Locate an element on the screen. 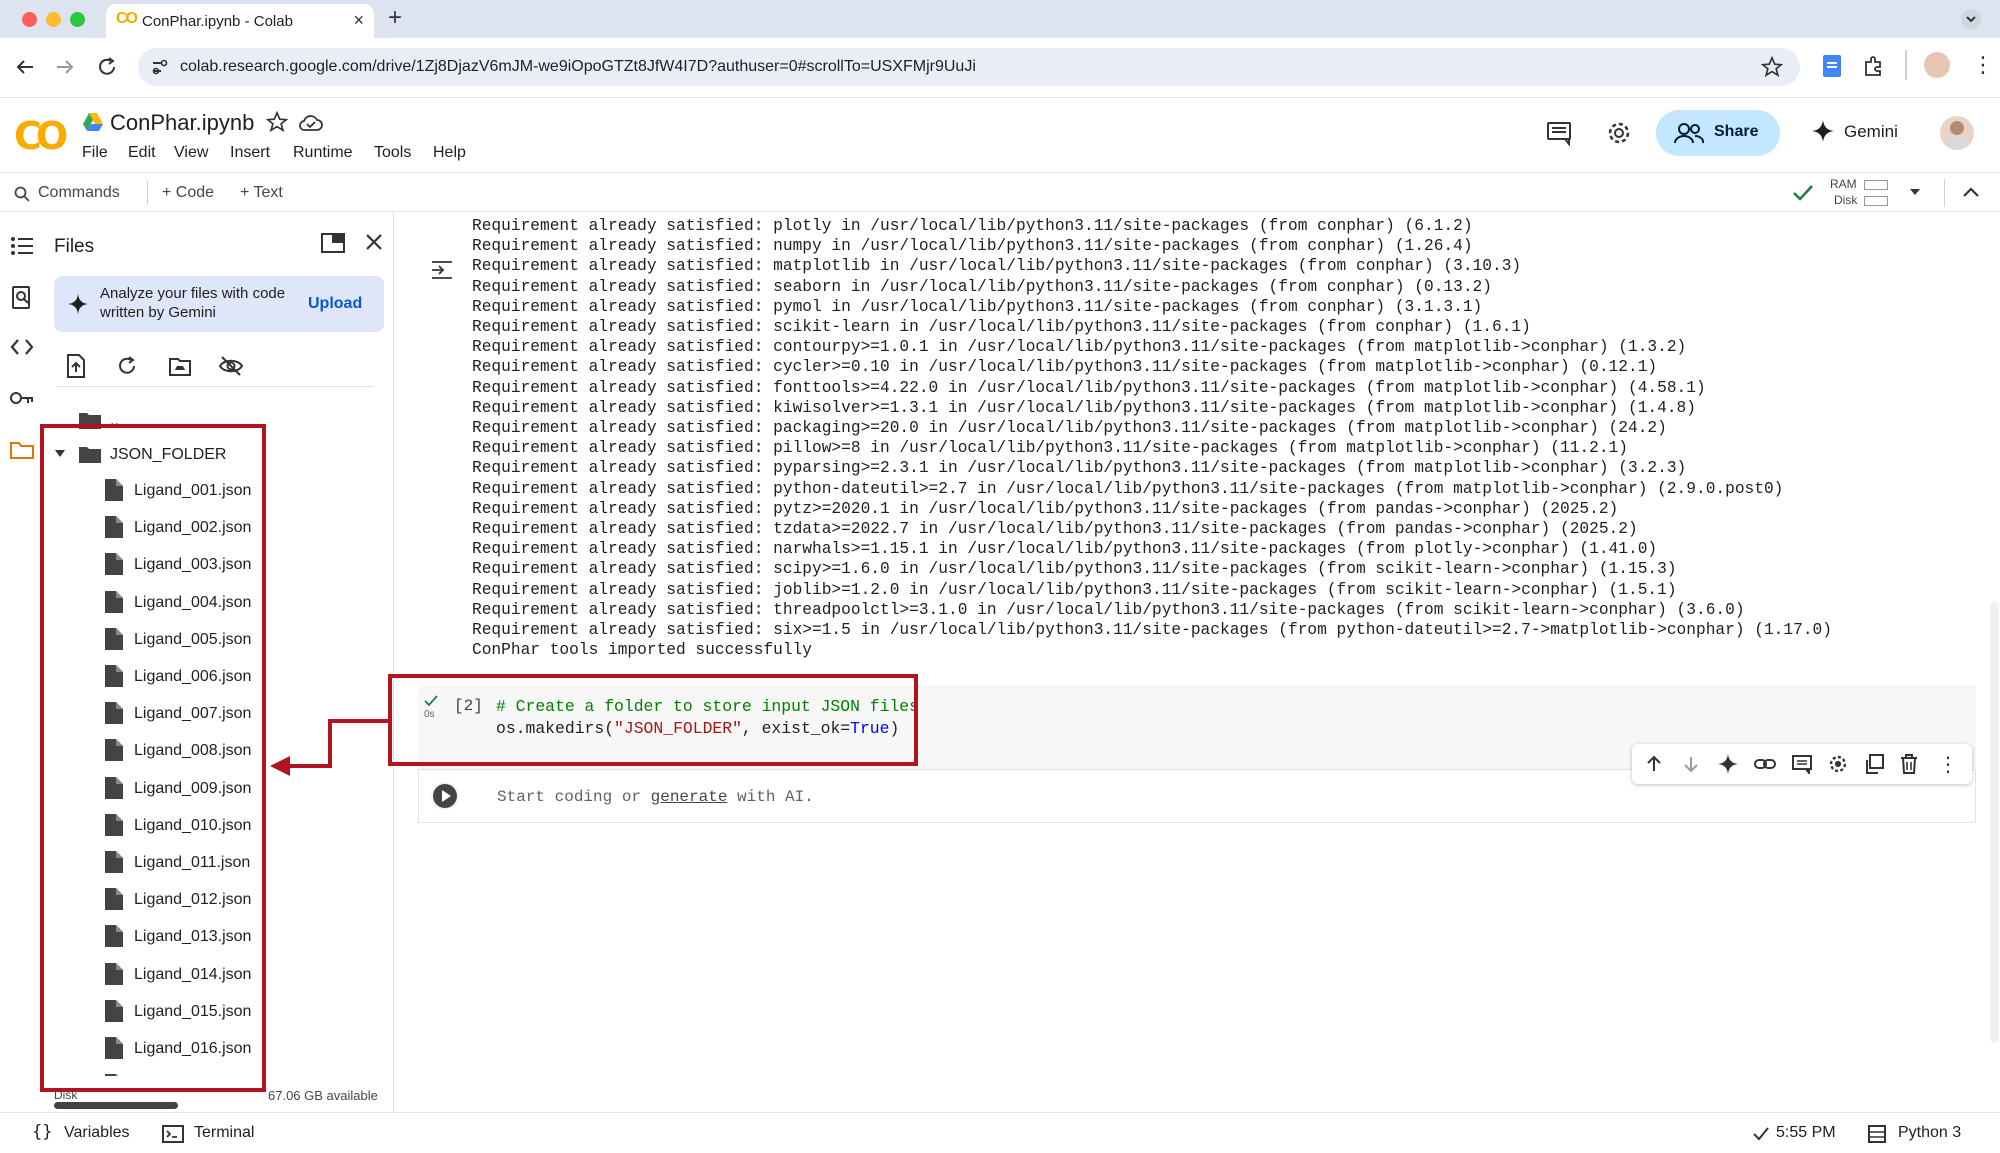 The height and width of the screenshot is (1153, 2000). move-cell-down-icon is located at coordinates (1691, 764).